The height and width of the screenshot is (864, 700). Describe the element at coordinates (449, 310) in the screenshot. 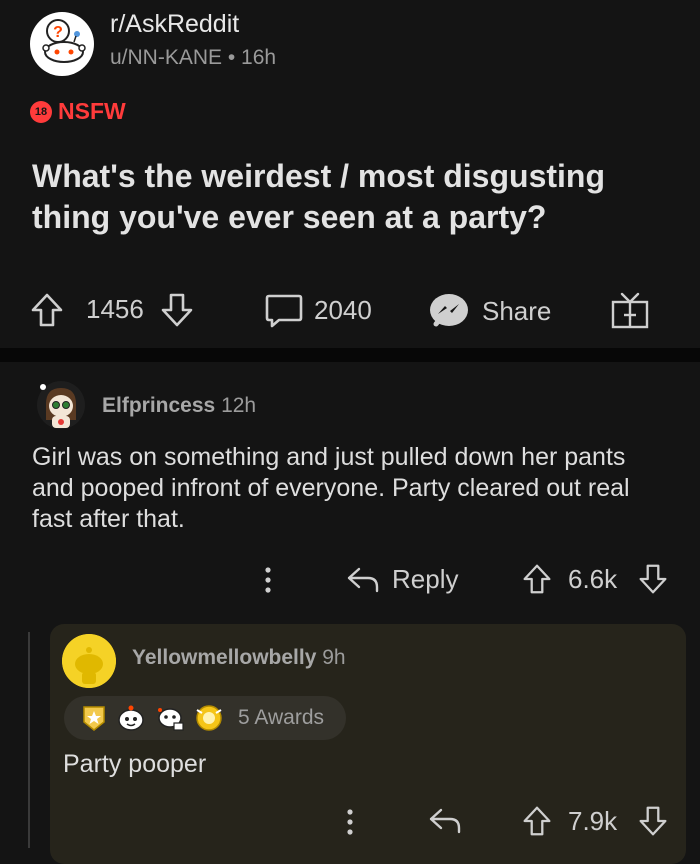

I see `share-messenger-icon` at that location.